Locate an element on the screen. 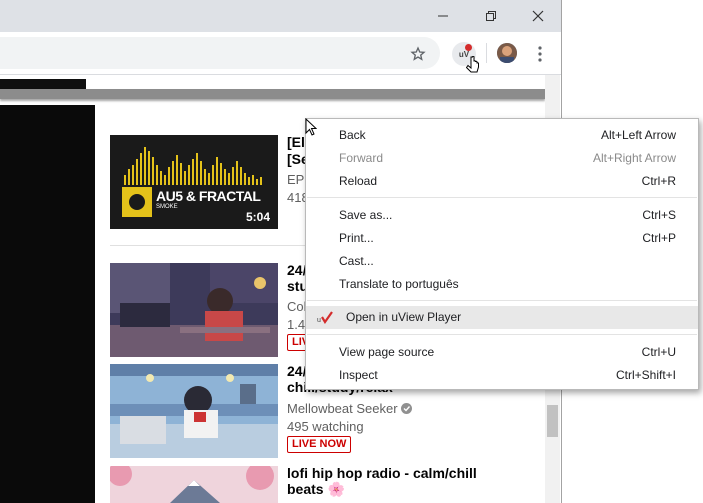 The image size is (703, 503). scrollbar-thumb is located at coordinates (552, 421).